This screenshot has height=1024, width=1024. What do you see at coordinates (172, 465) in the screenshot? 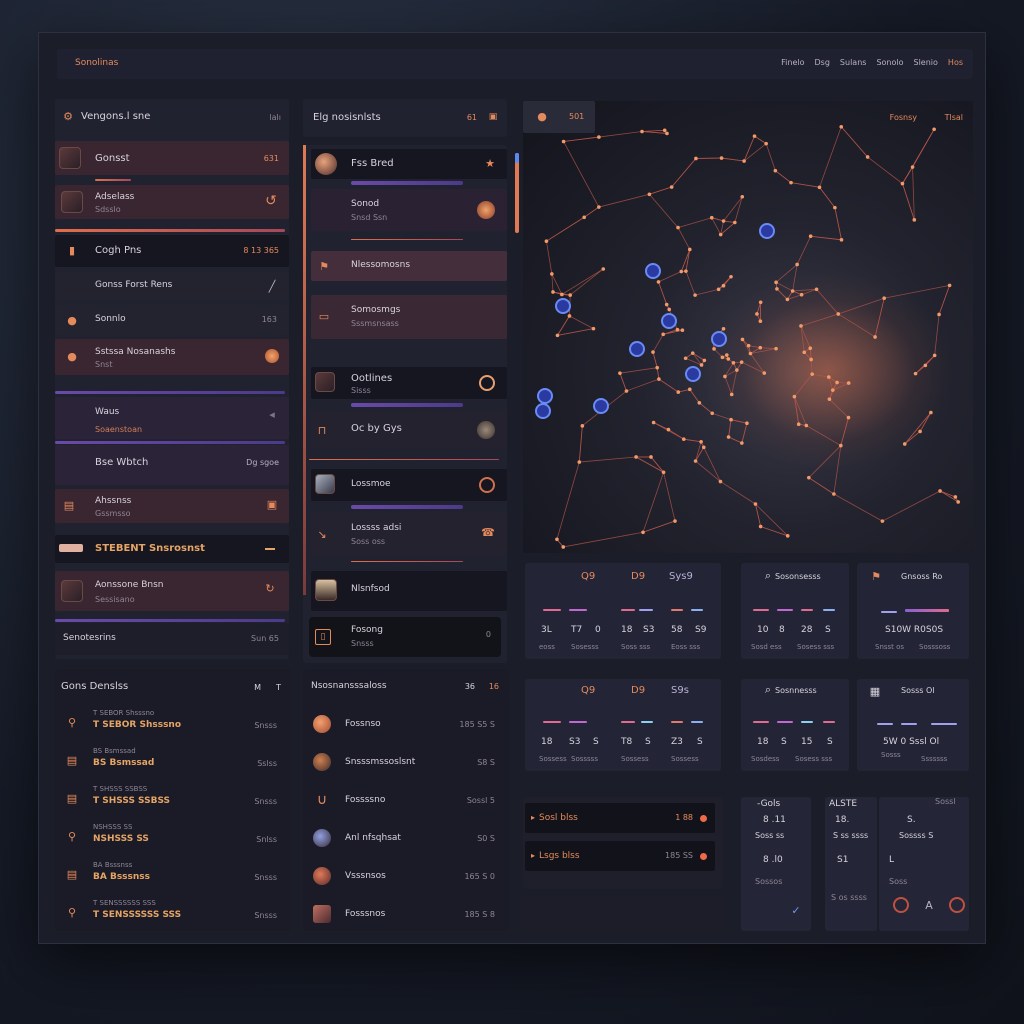
I see `list-item-8: Bse Wbtch Dg sgoe` at bounding box center [172, 465].